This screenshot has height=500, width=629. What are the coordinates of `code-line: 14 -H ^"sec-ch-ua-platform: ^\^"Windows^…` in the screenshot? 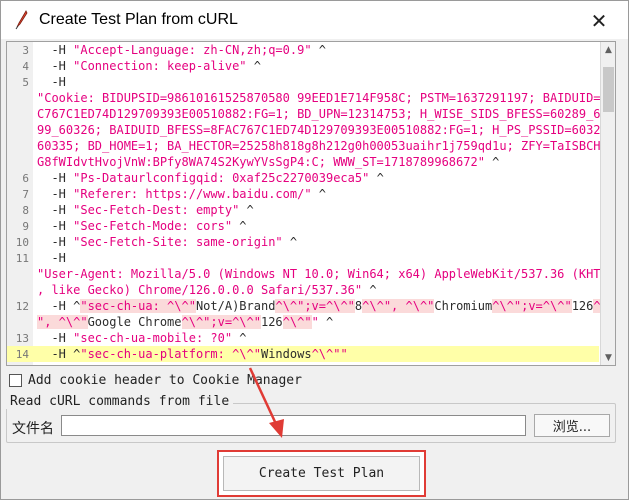 It's located at (303, 354).